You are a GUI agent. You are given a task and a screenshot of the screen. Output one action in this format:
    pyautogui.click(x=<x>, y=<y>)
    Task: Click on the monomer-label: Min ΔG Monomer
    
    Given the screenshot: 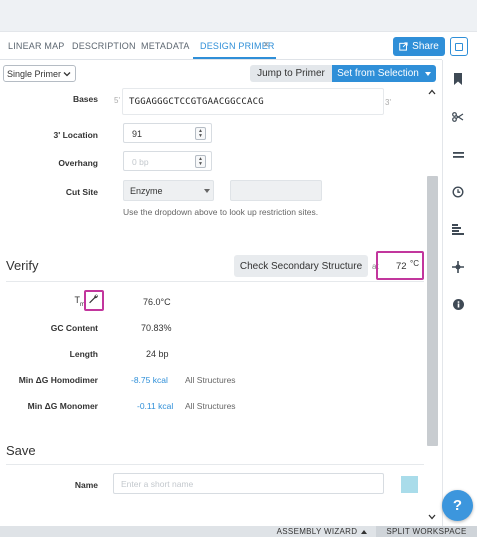 What is the action you would take?
    pyautogui.click(x=62, y=406)
    